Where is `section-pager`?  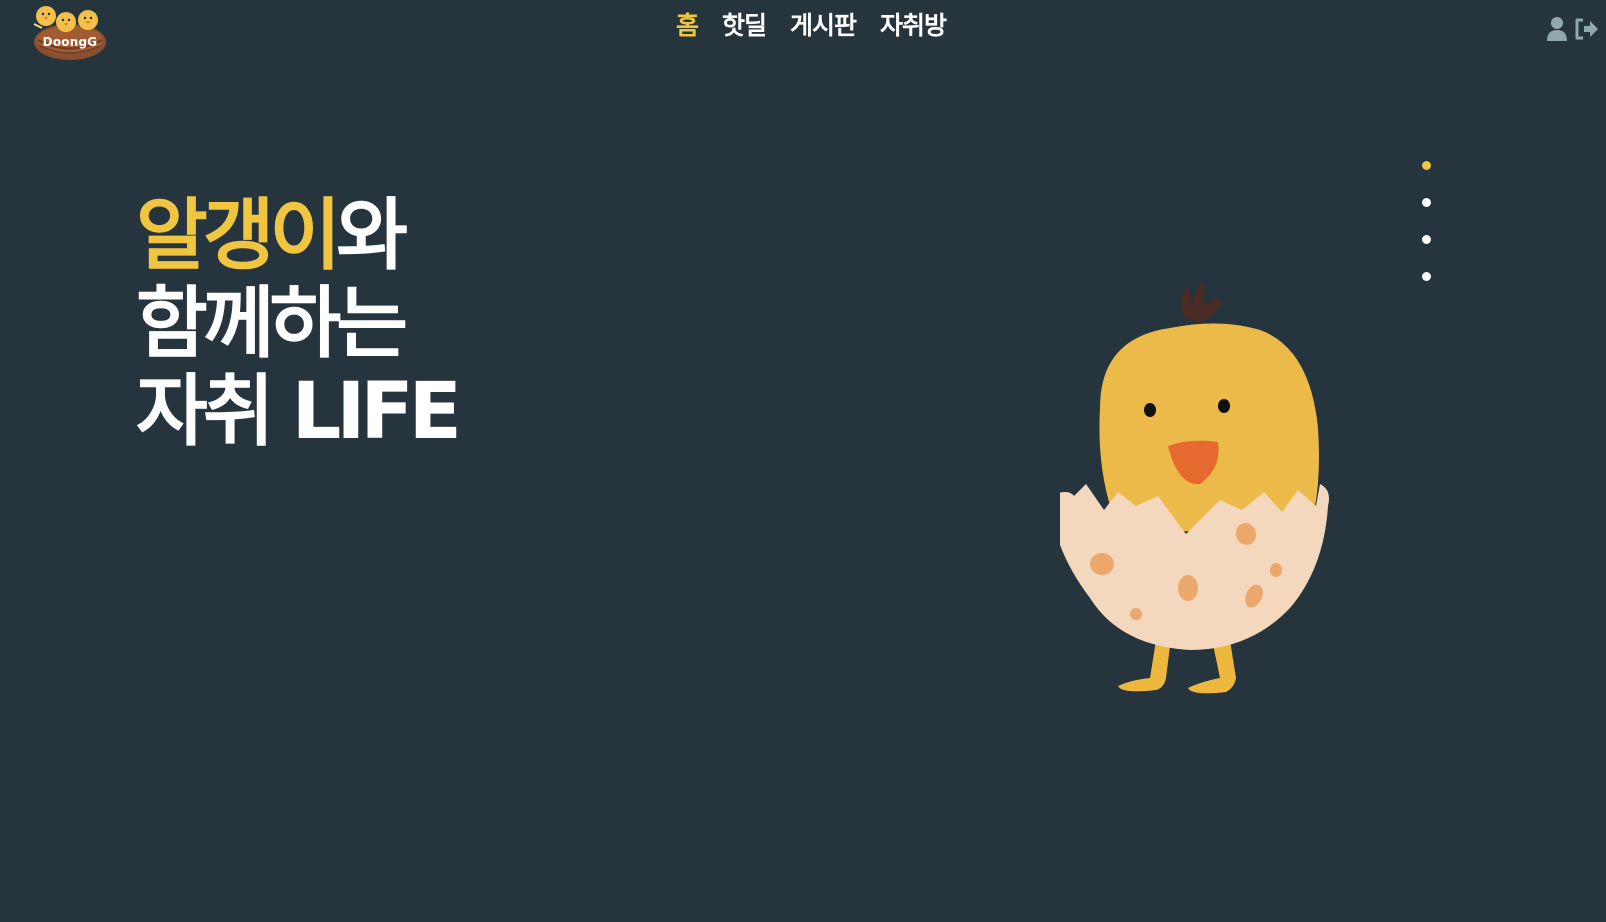 section-pager is located at coordinates (1426, 221).